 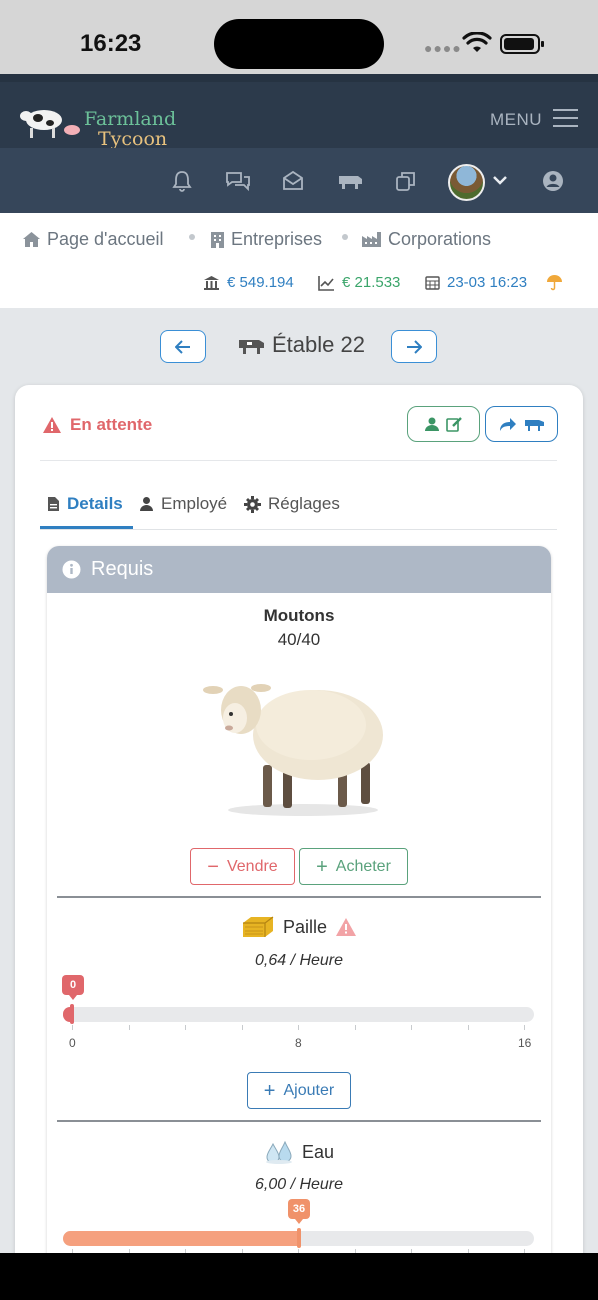 What do you see at coordinates (111, 43) in the screenshot?
I see `clock: 16:23` at bounding box center [111, 43].